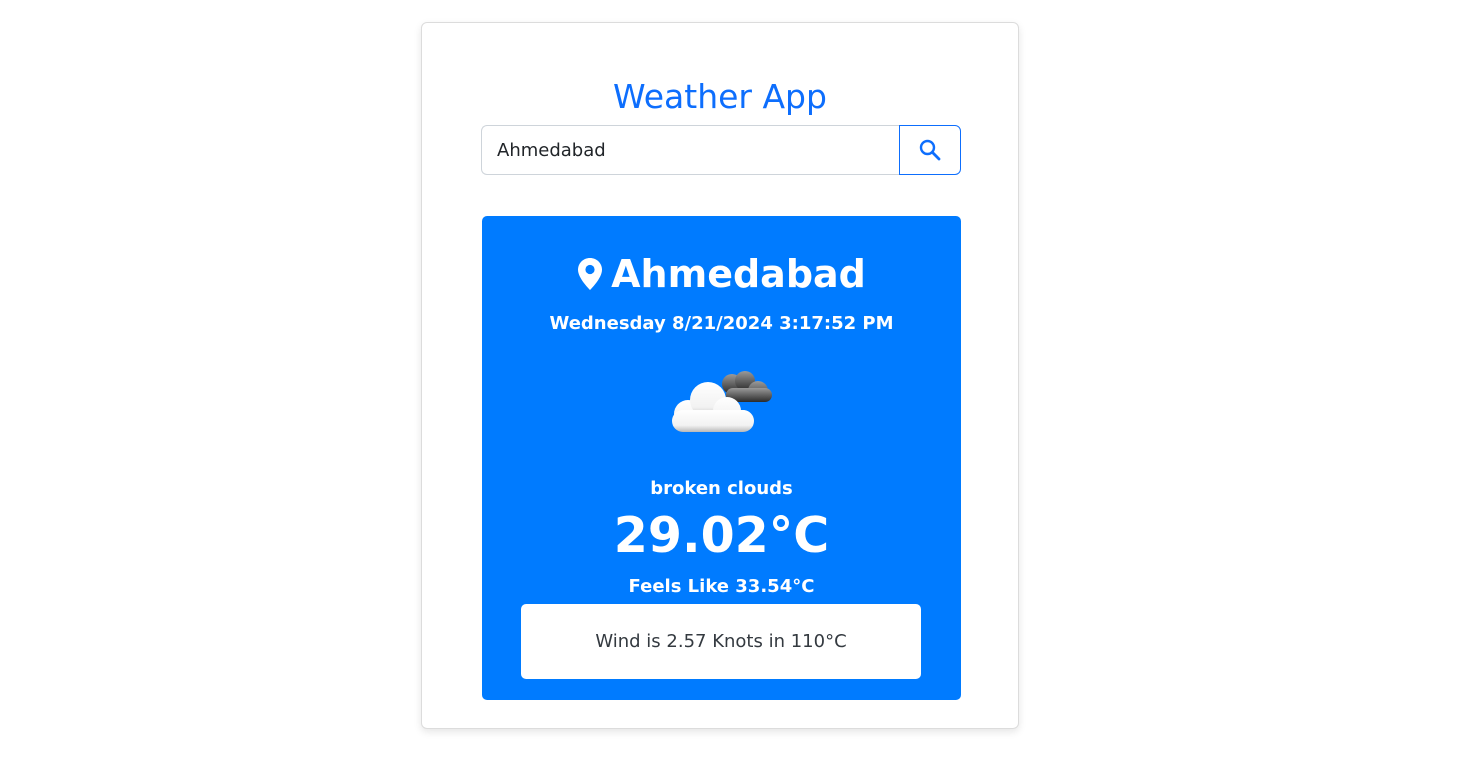 This screenshot has width=1467, height=757. I want to click on wind-text: Wind is 2.57 Knots in 110°C, so click(721, 641).